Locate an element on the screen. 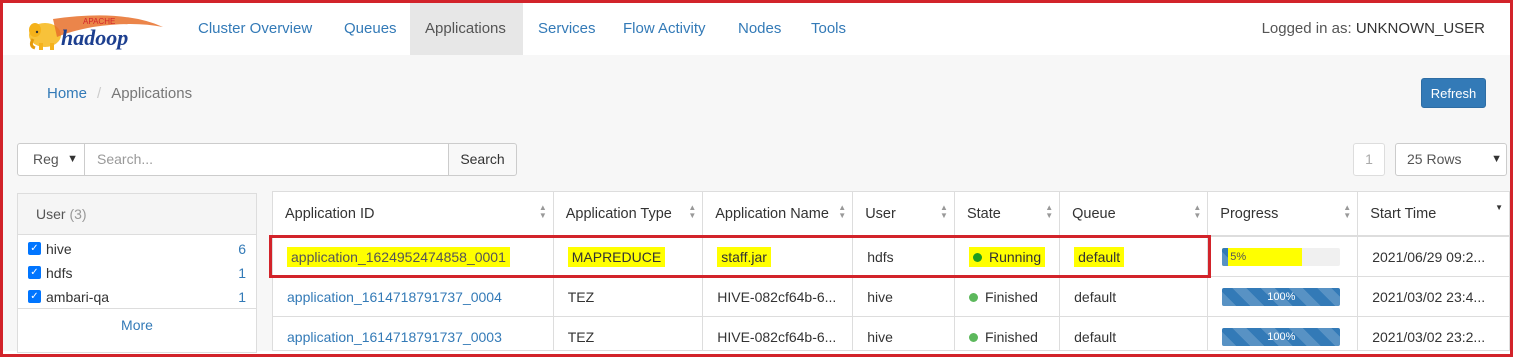 Image resolution: width=1513 pixels, height=357 pixels. hadoop-logo: hadoop APACHE is located at coordinates (97, 33).